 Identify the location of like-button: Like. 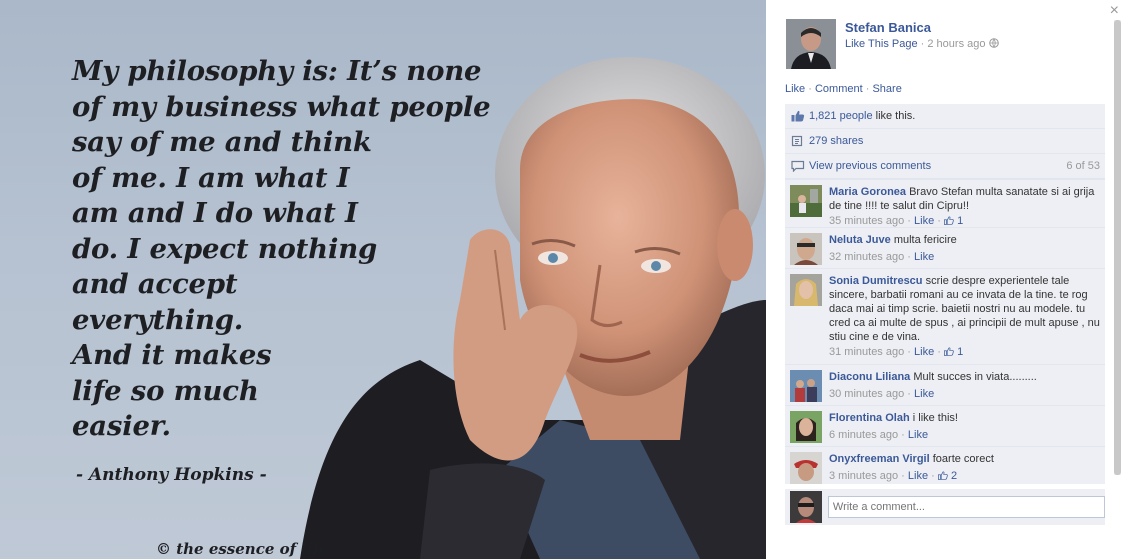
(795, 89).